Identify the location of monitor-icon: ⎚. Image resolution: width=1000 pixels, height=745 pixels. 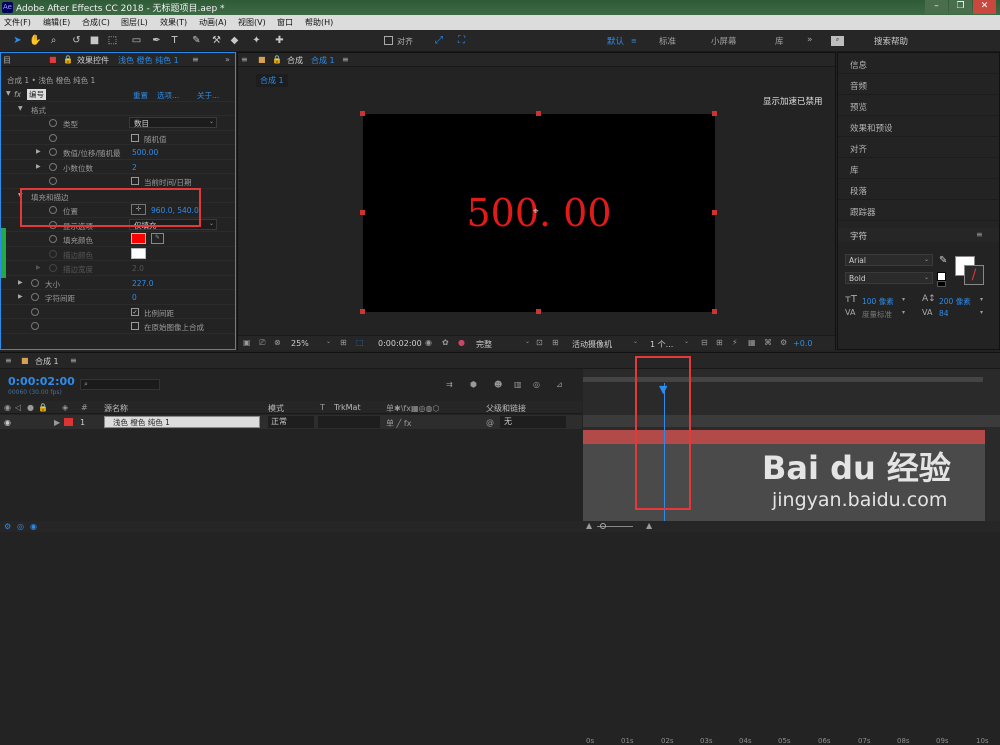
(262, 343).